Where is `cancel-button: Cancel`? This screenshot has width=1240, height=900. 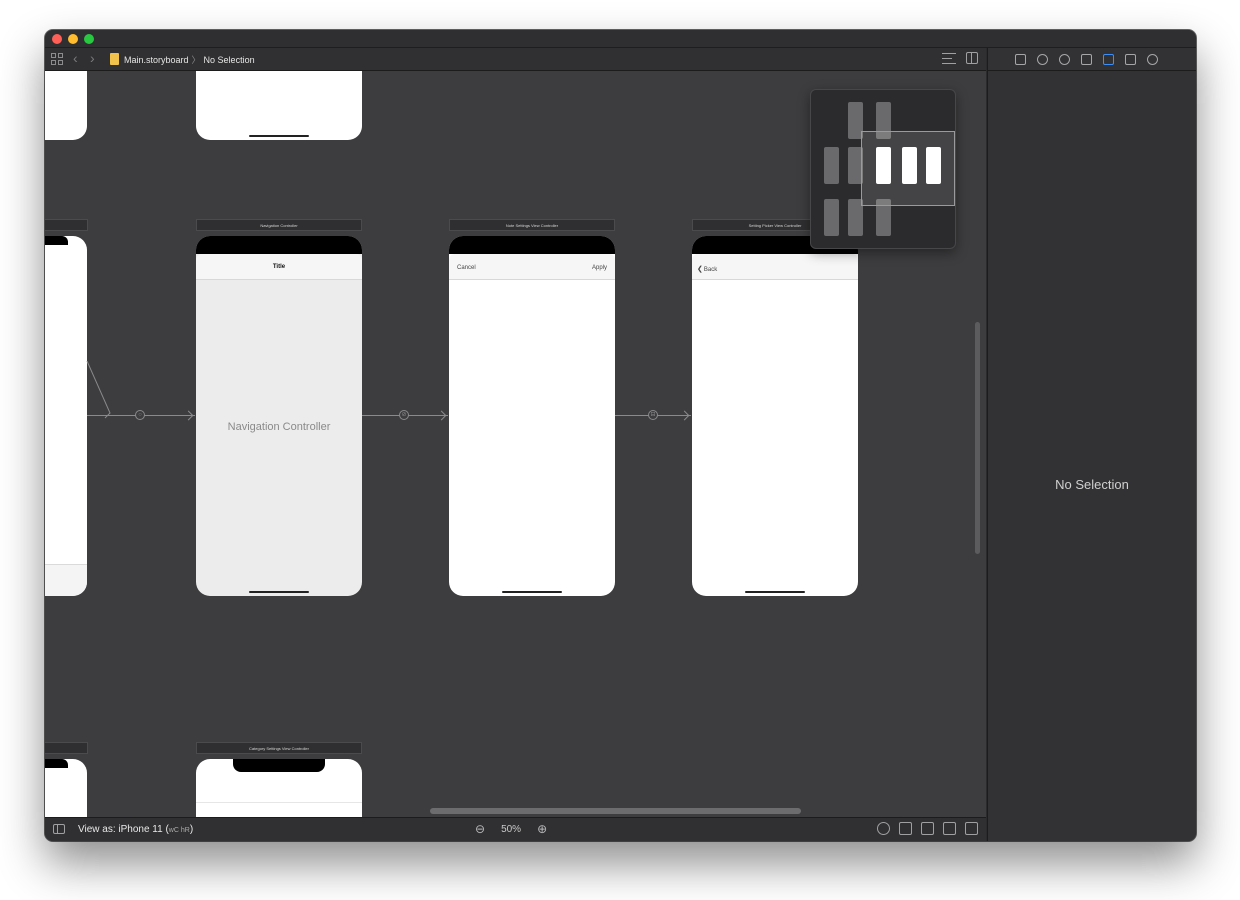
cancel-button: Cancel is located at coordinates (466, 268).